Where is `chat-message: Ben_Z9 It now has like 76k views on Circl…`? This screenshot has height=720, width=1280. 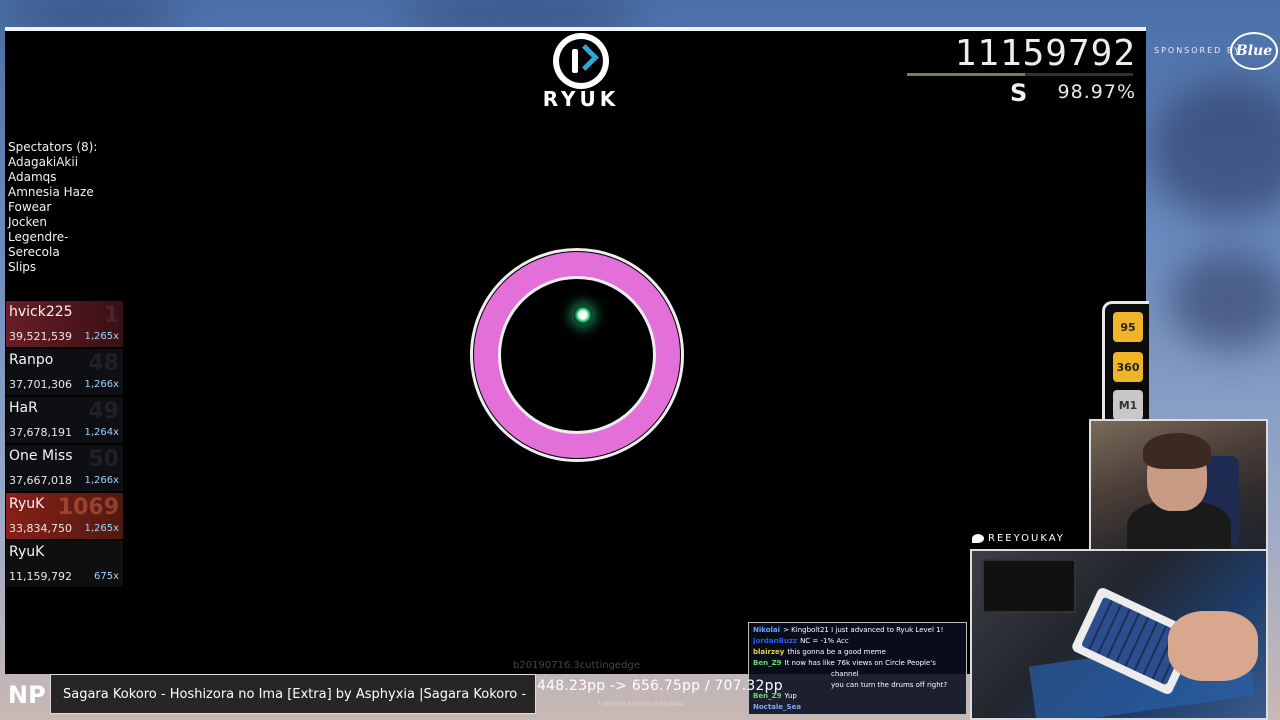 chat-message: Ben_Z9 It now has like 76k views on Circl… is located at coordinates (857, 663).